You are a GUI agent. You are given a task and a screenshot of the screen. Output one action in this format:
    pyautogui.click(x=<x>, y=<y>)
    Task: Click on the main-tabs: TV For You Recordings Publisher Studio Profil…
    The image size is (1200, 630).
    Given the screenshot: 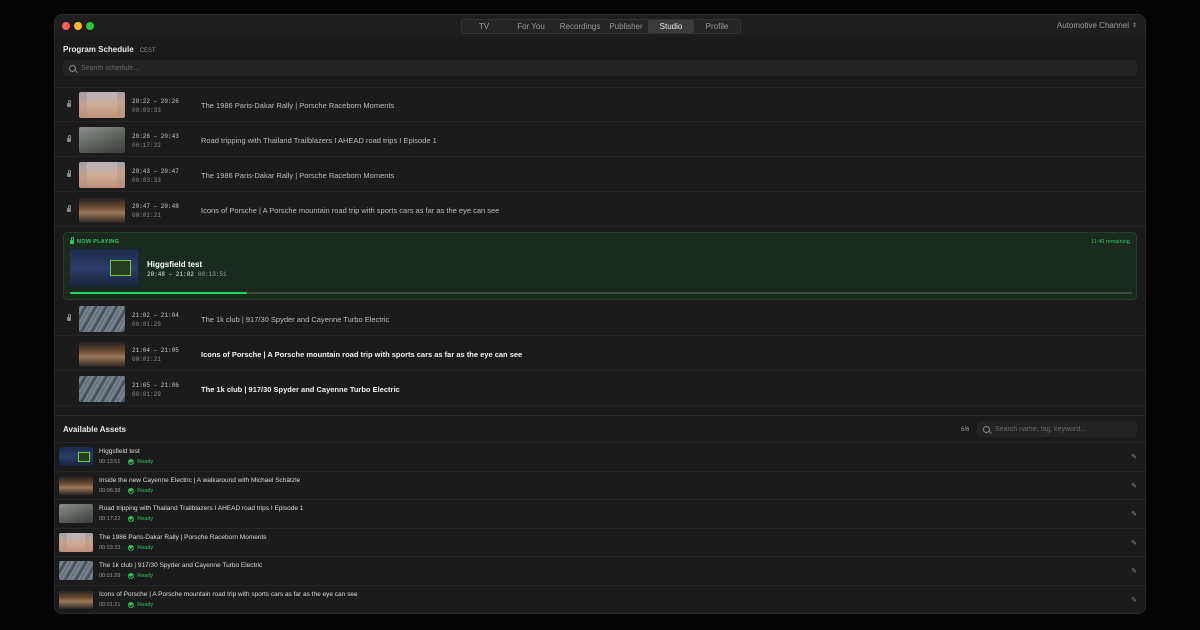 What is the action you would take?
    pyautogui.click(x=601, y=26)
    